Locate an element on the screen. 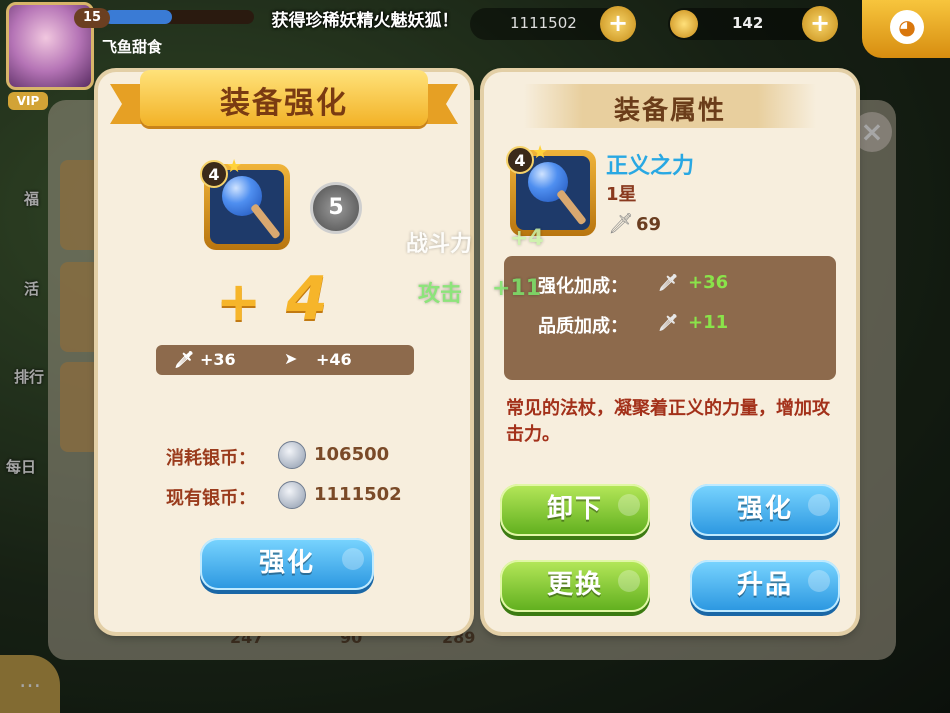 This screenshot has height=713, width=950. item-power: 69 is located at coordinates (649, 224).